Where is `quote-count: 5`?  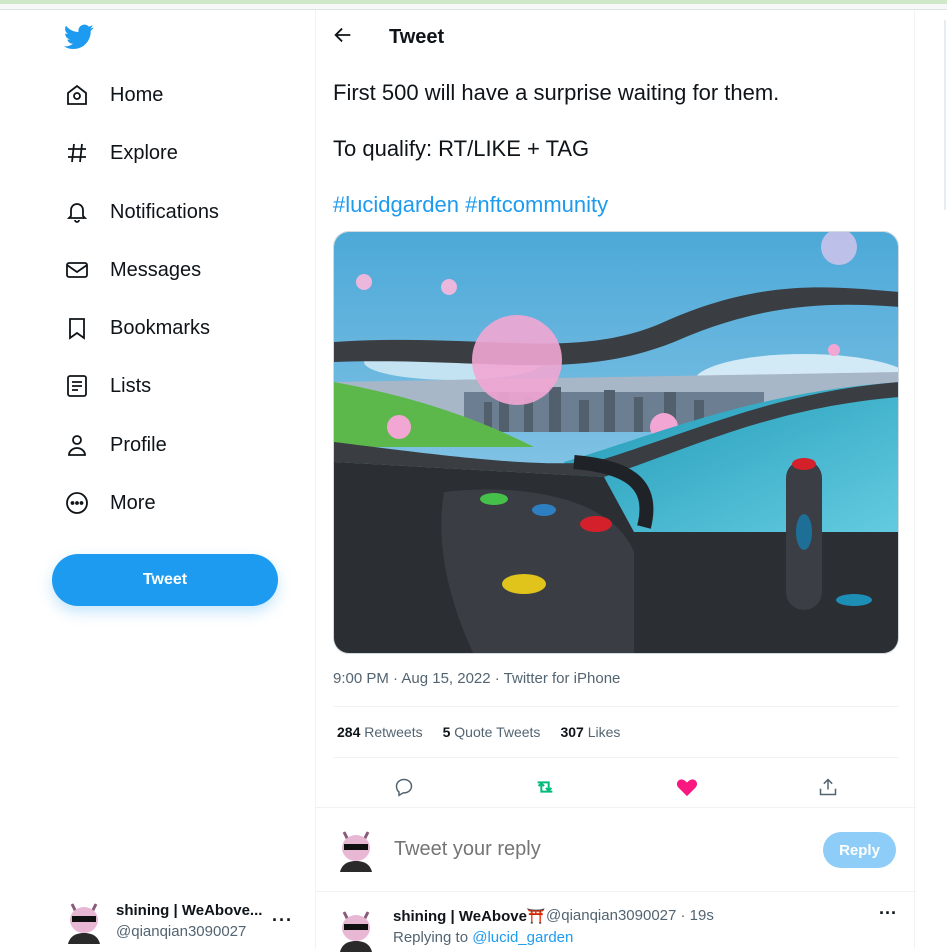
quote-count: 5 is located at coordinates (446, 732).